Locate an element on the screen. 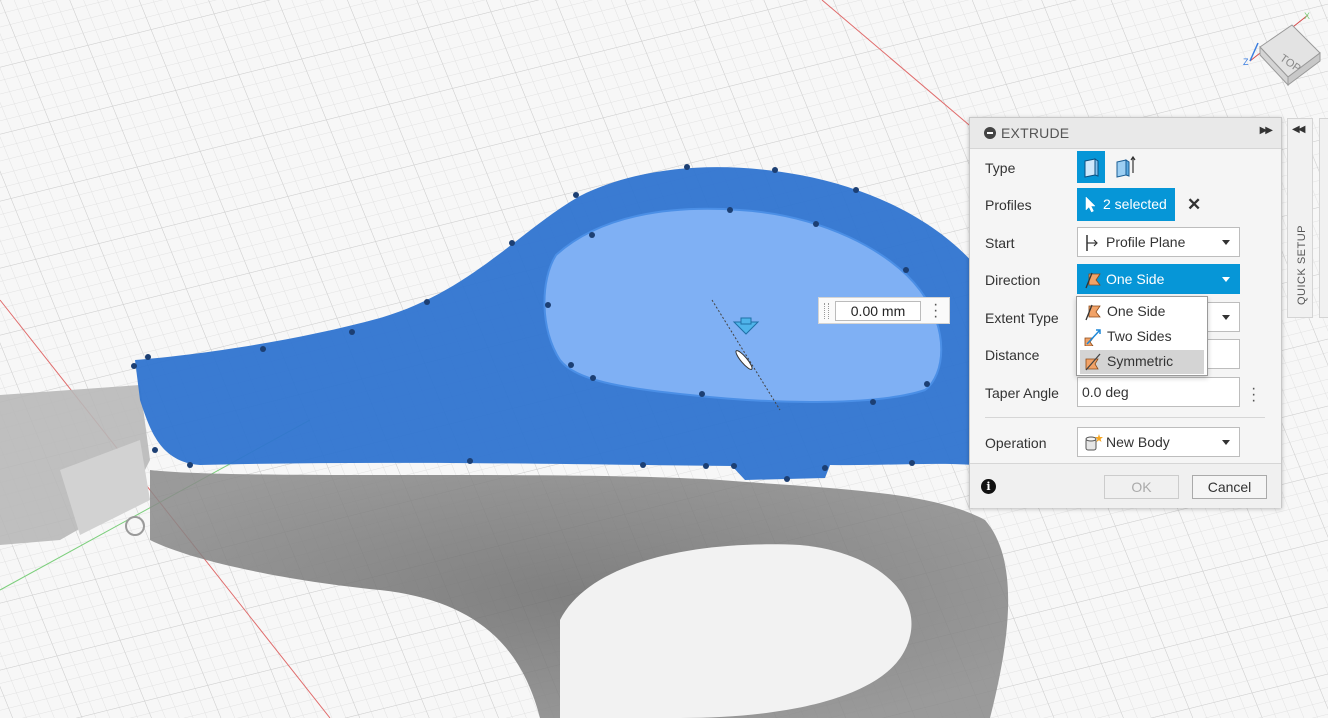 This screenshot has width=1328, height=718. profiles-label: Profiles is located at coordinates (1008, 205).